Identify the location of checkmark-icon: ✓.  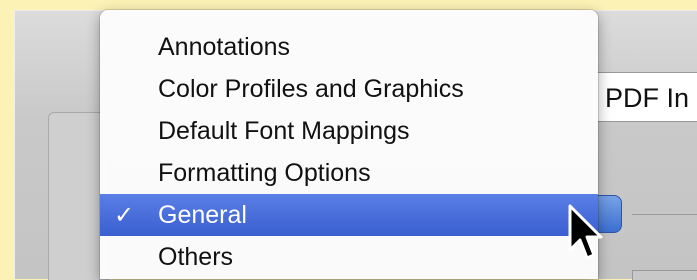
(124, 215).